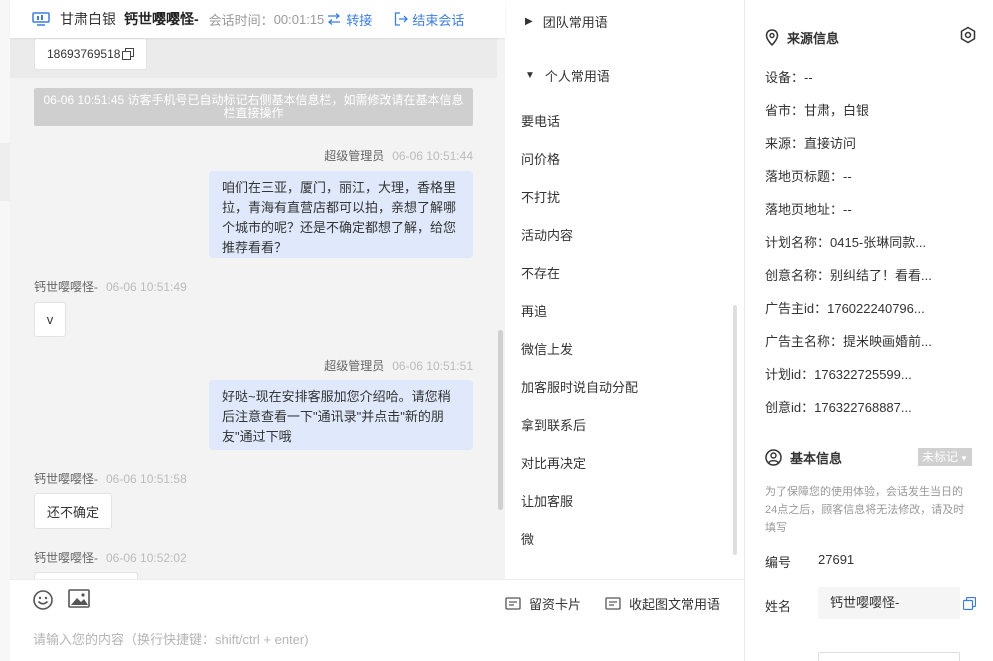  What do you see at coordinates (735, 430) in the screenshot?
I see `phrases-scrollbar` at bounding box center [735, 430].